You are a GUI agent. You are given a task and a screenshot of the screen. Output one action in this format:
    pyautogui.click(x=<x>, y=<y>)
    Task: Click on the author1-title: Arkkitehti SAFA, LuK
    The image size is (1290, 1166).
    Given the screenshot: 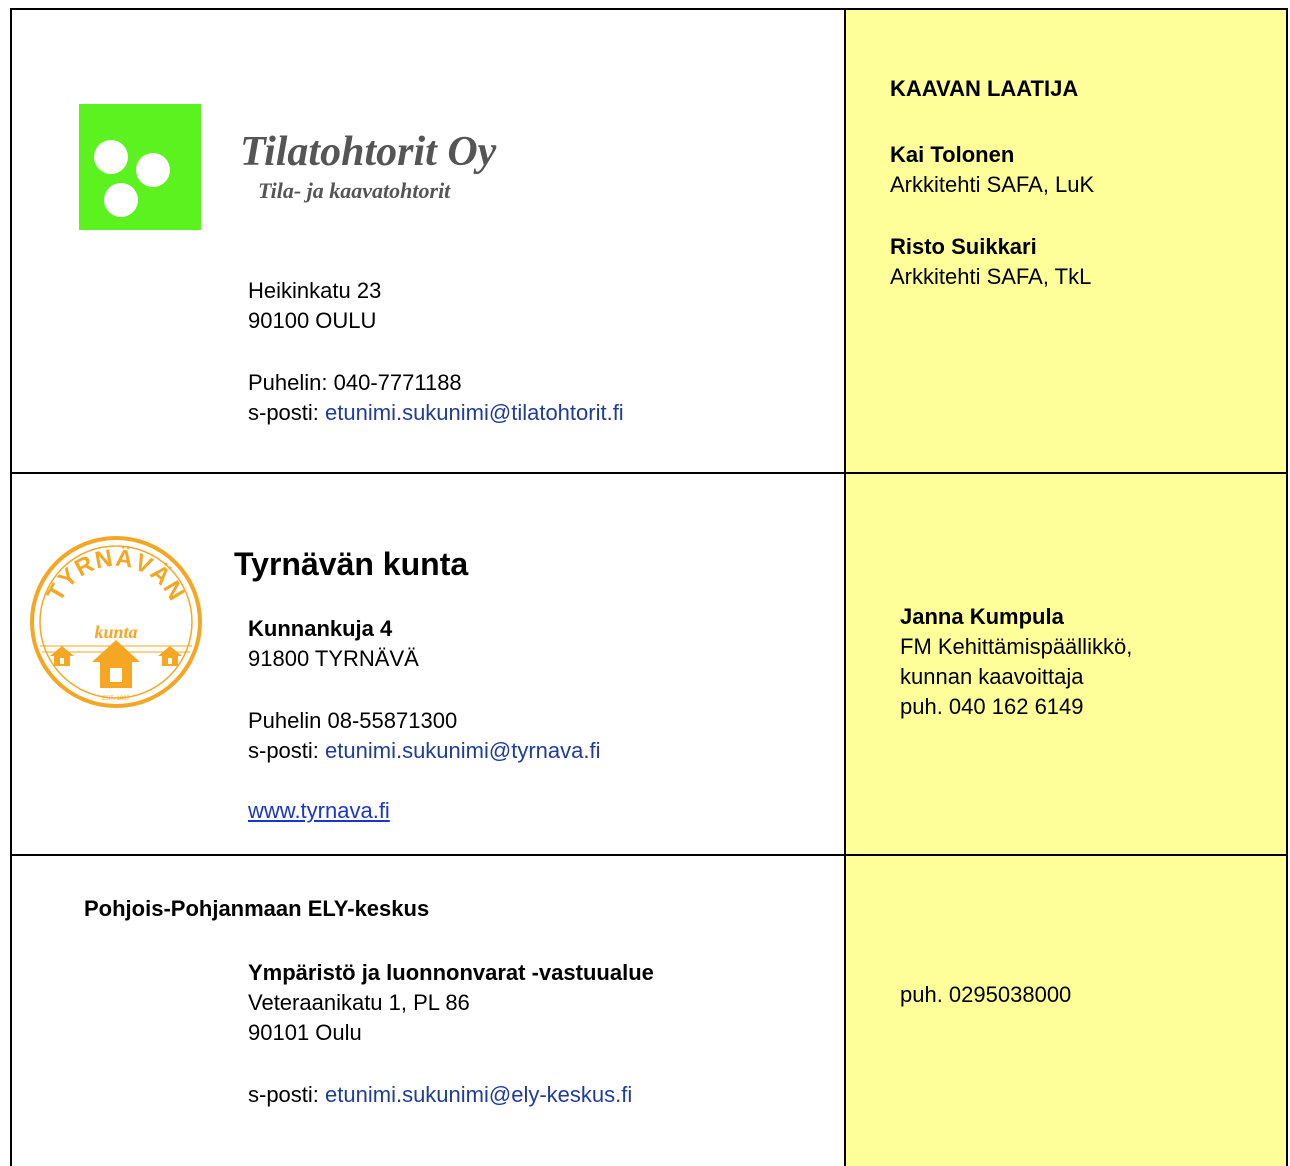 What is the action you would take?
    pyautogui.click(x=992, y=184)
    